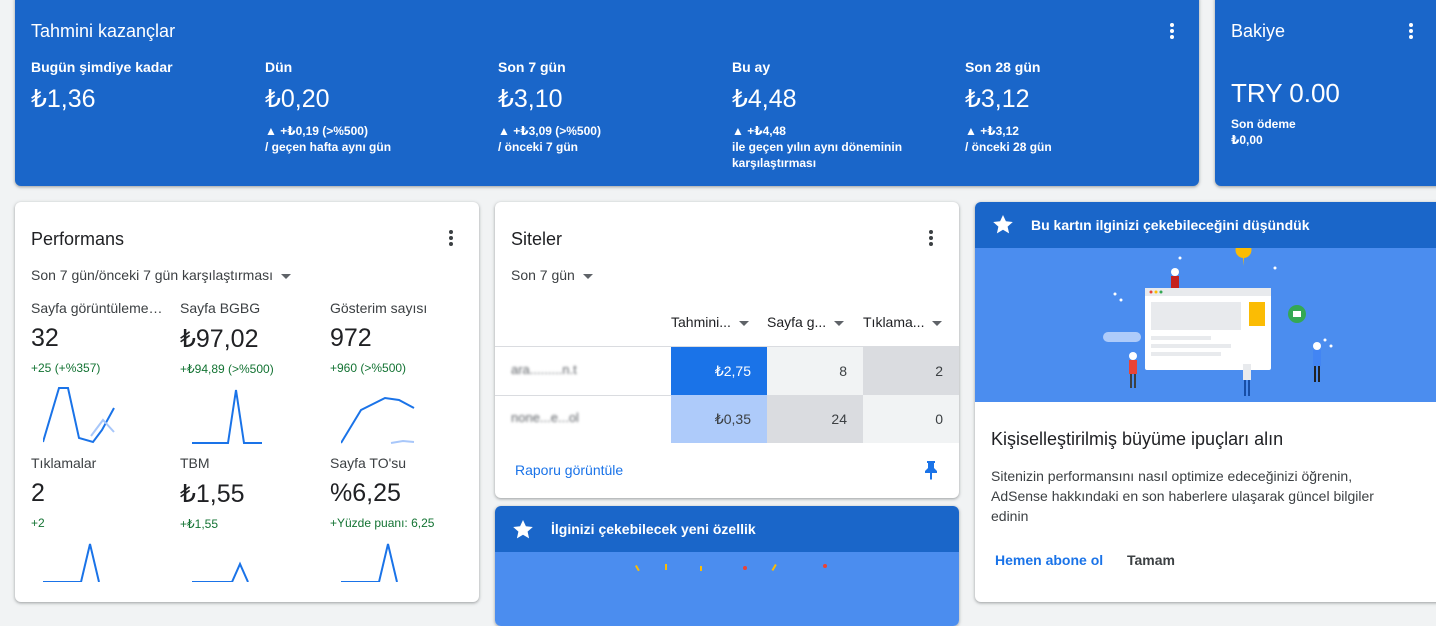 The height and width of the screenshot is (626, 1436). I want to click on earnings-today-value: ₺1,36, so click(63, 99).